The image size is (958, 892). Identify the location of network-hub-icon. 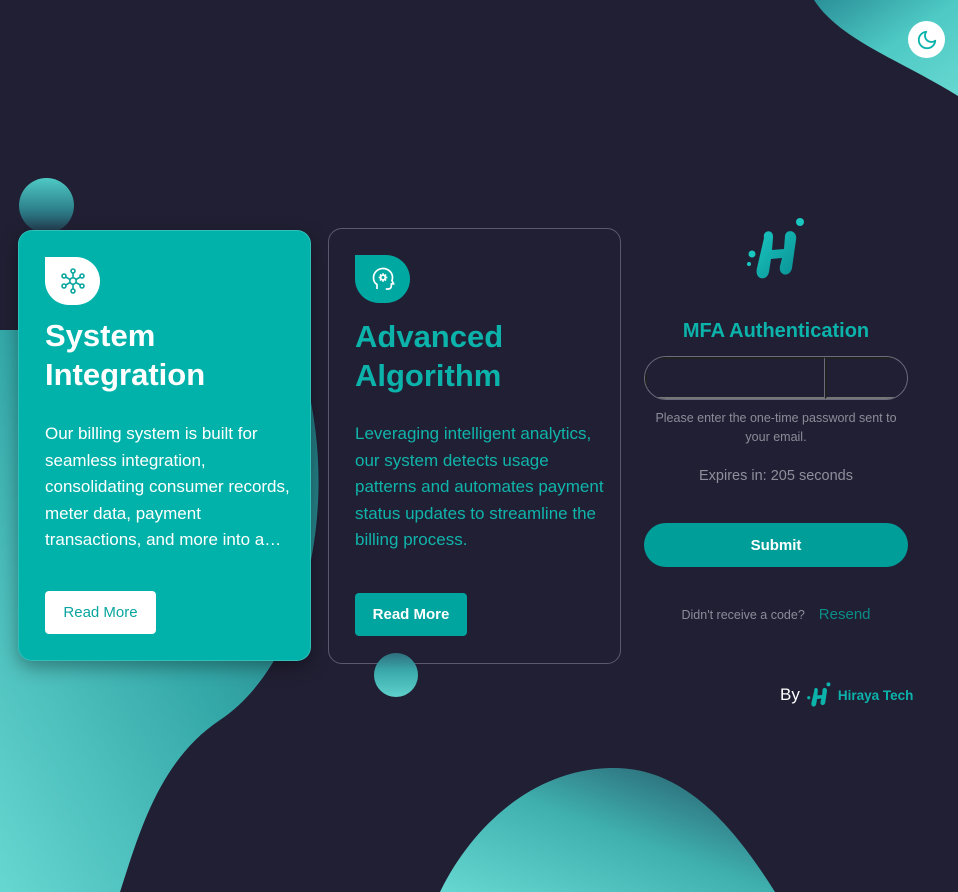
(72, 281).